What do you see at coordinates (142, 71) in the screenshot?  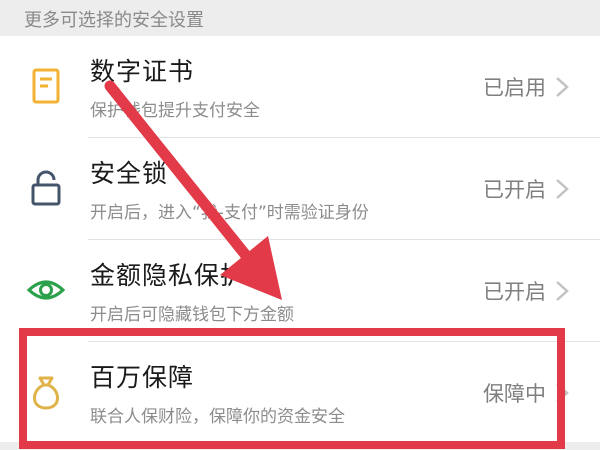 I see `list-item-title: 数字证书` at bounding box center [142, 71].